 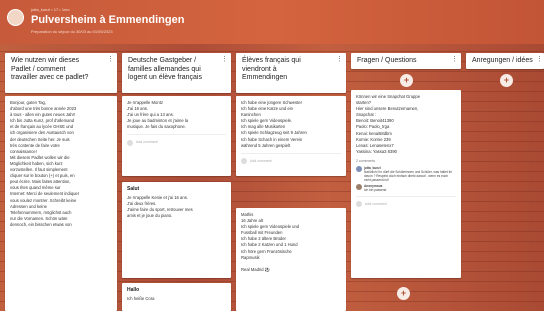 I want to click on comment-text: Ich bin passend, so click(x=375, y=190).